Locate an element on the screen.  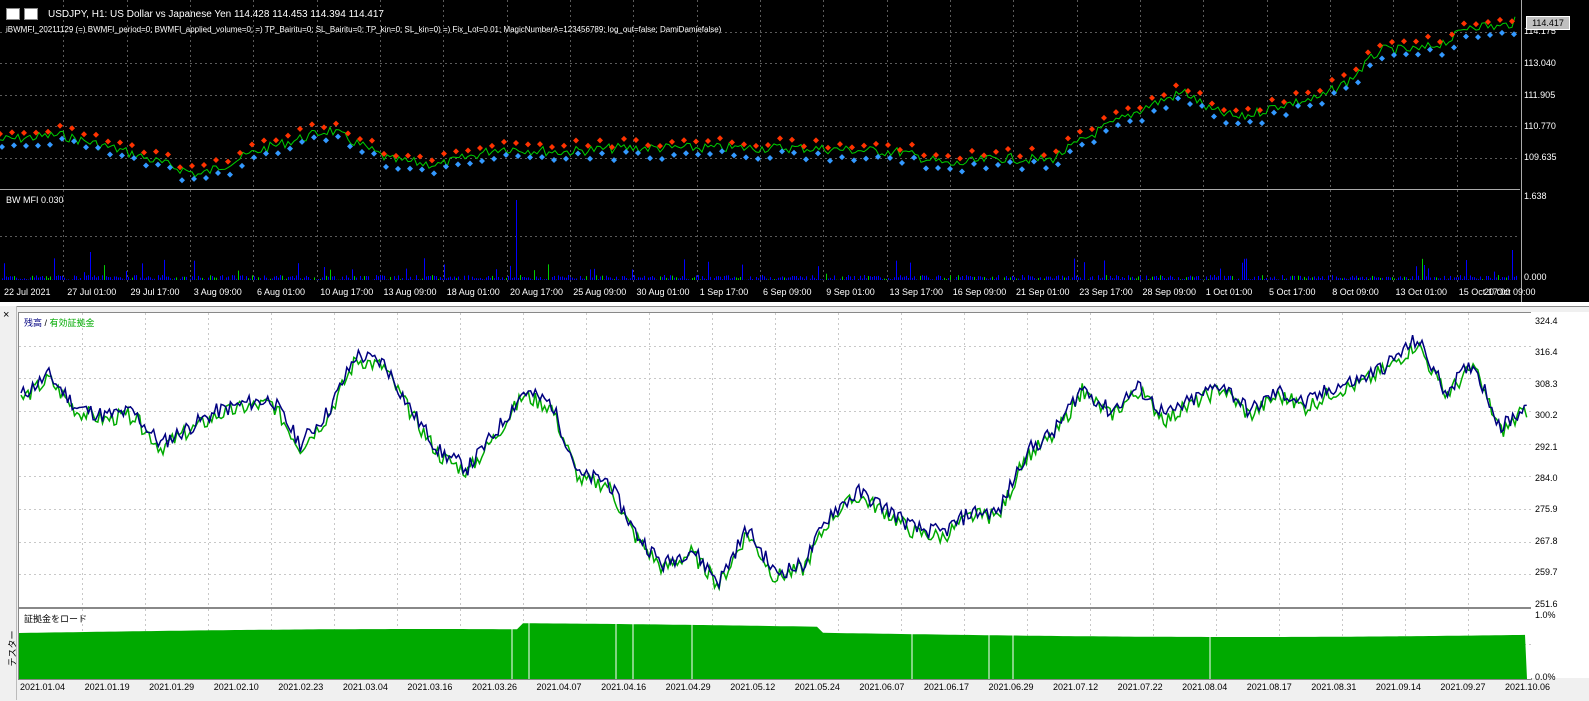
date-axis-tick: 2021.02.23 is located at coordinates (300, 687).